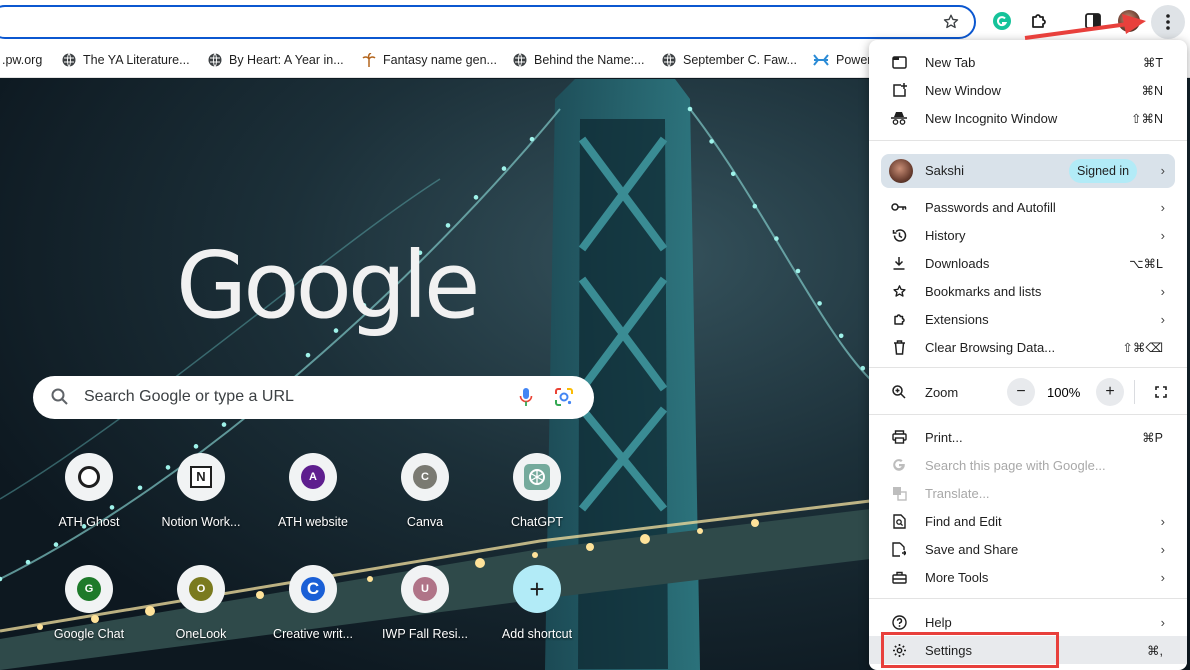 Image resolution: width=1190 pixels, height=670 pixels. Describe the element at coordinates (201, 615) in the screenshot. I see `shortcut-tile: O OneLook` at that location.